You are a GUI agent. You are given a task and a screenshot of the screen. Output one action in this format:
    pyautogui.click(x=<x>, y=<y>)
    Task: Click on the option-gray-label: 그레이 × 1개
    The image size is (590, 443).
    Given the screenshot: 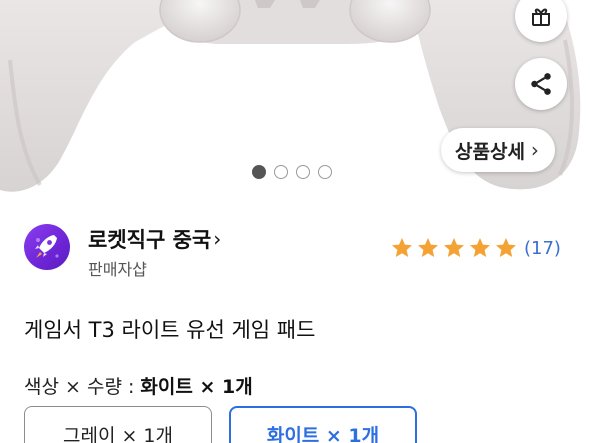 What is the action you would take?
    pyautogui.click(x=117, y=433)
    